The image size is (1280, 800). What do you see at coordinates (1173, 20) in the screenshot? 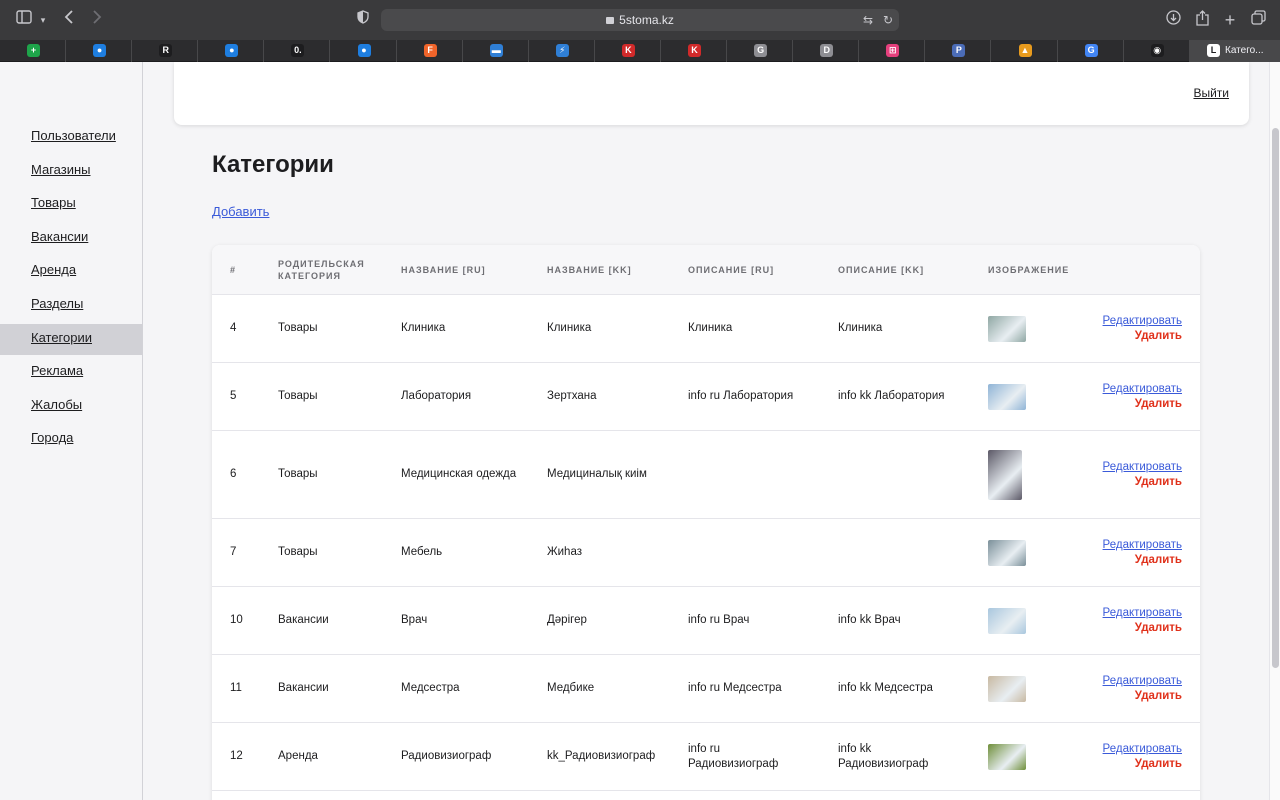
I see `download-icon` at bounding box center [1173, 20].